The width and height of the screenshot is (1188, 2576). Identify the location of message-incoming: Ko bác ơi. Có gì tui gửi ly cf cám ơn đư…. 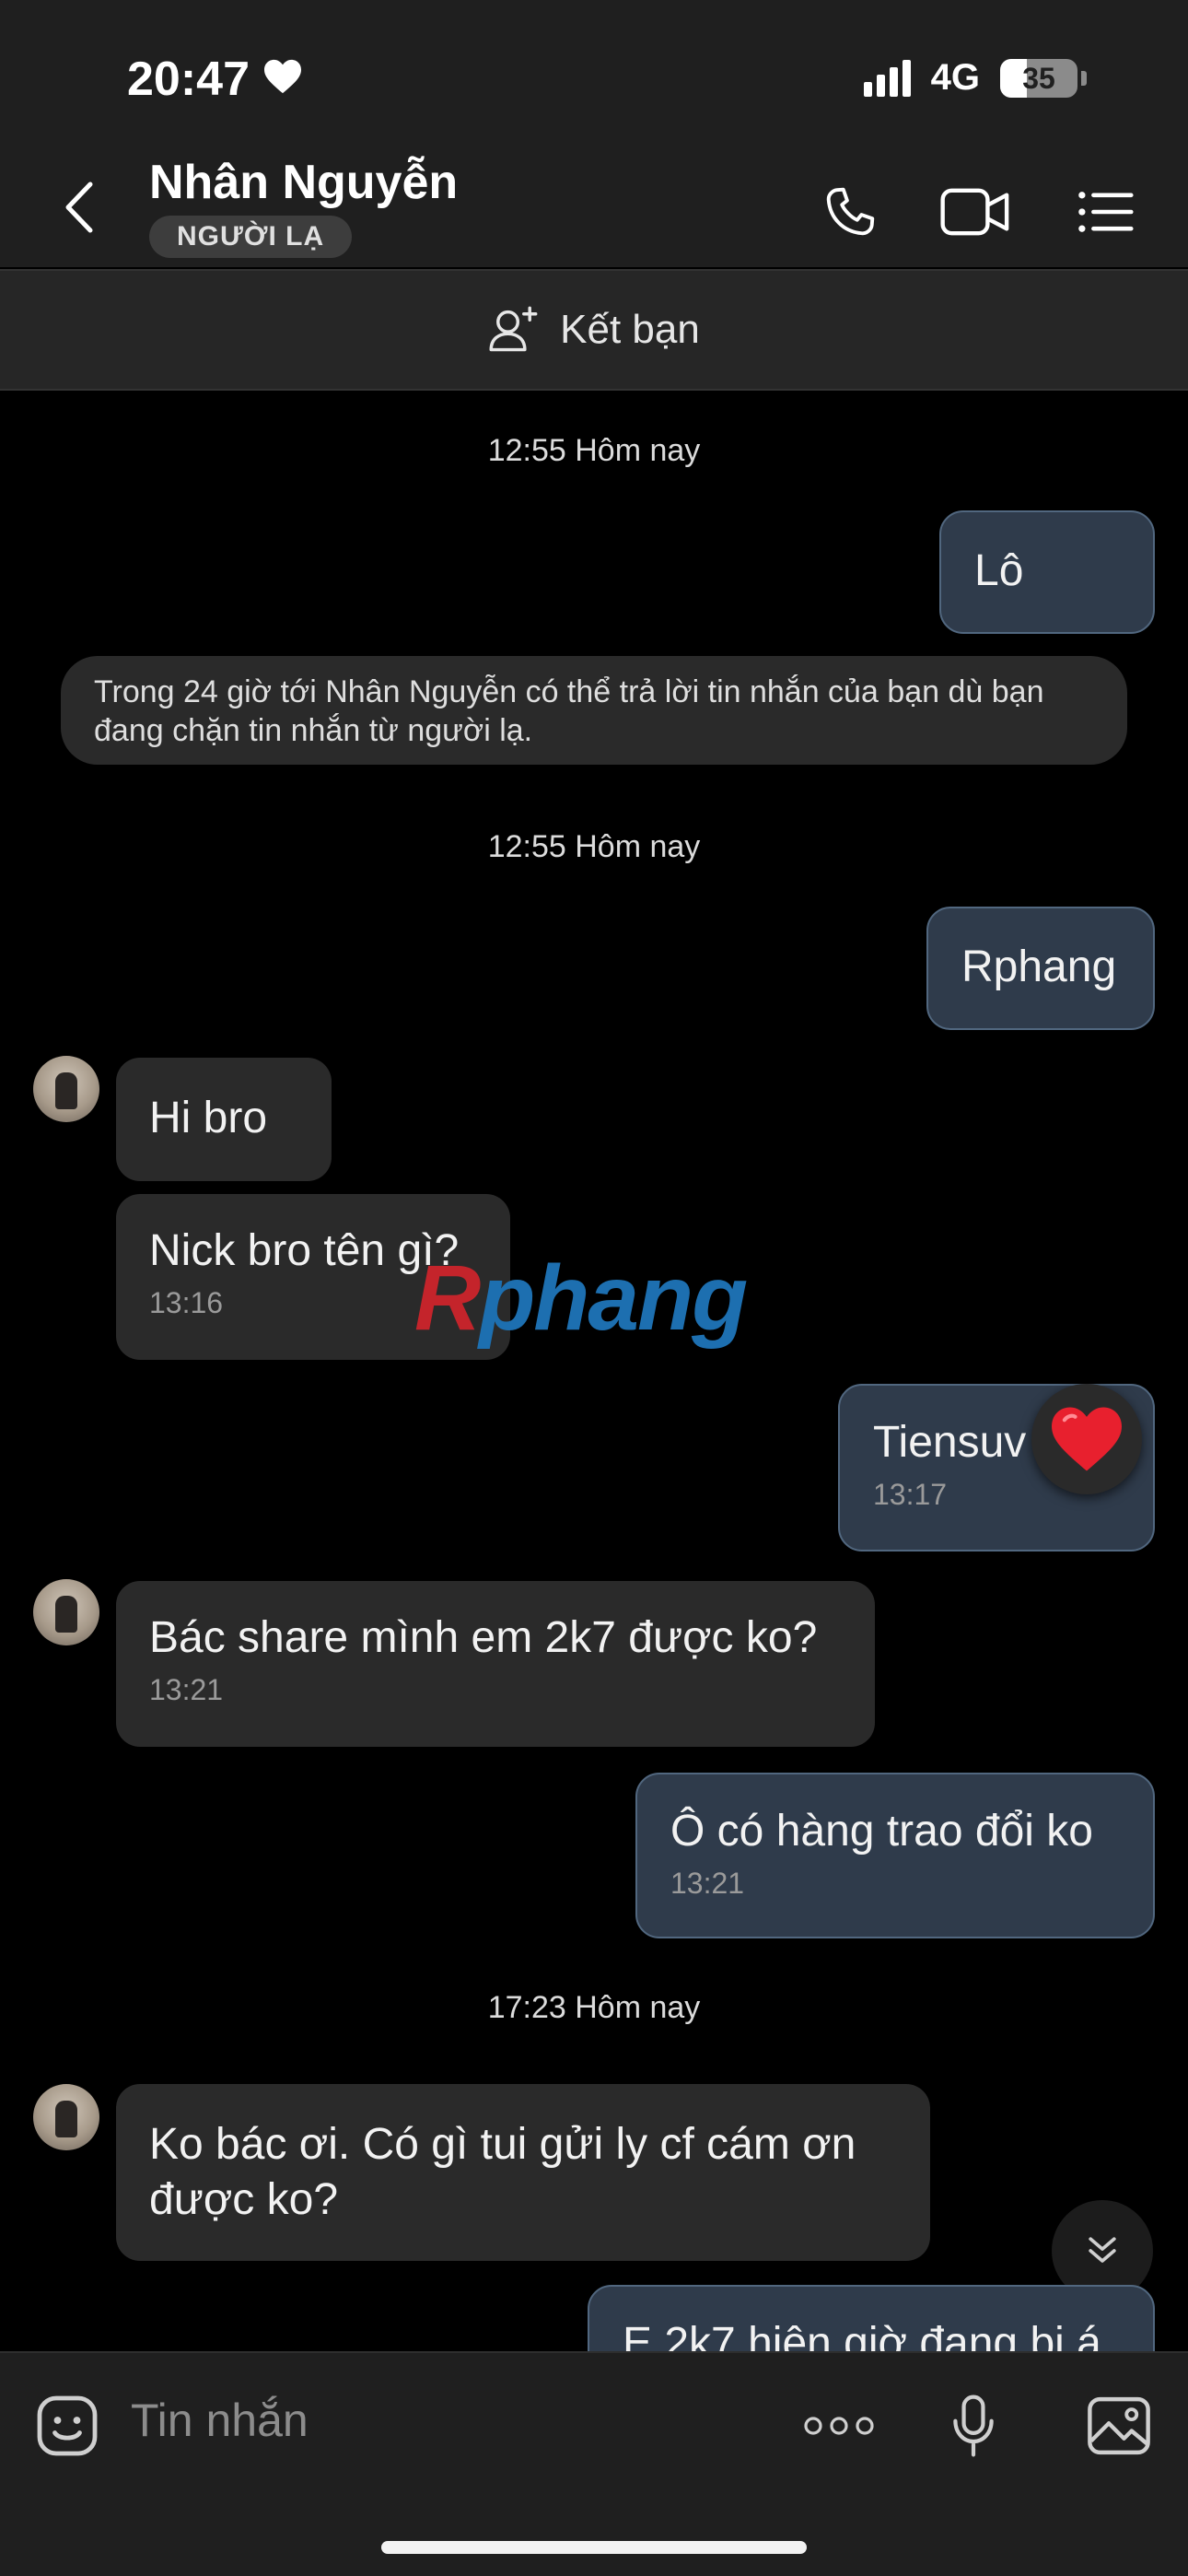
(523, 2172).